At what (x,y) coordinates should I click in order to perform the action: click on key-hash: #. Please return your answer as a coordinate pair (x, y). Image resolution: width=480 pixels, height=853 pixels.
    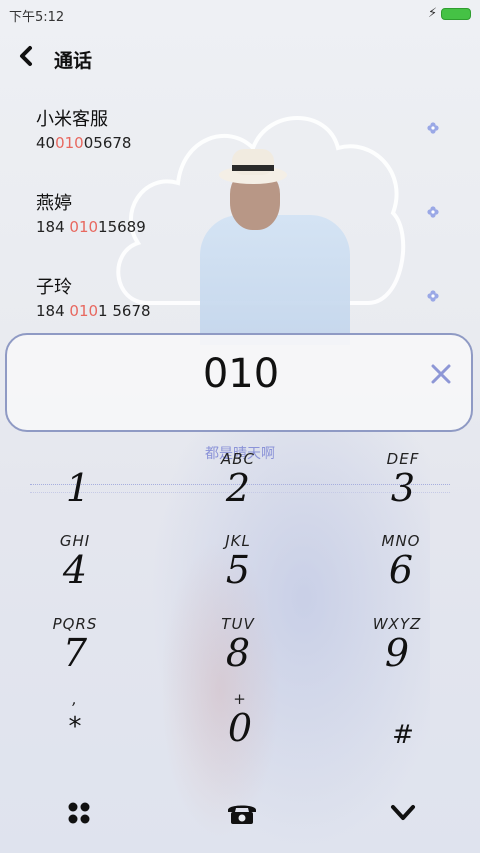
    Looking at the image, I should click on (403, 737).